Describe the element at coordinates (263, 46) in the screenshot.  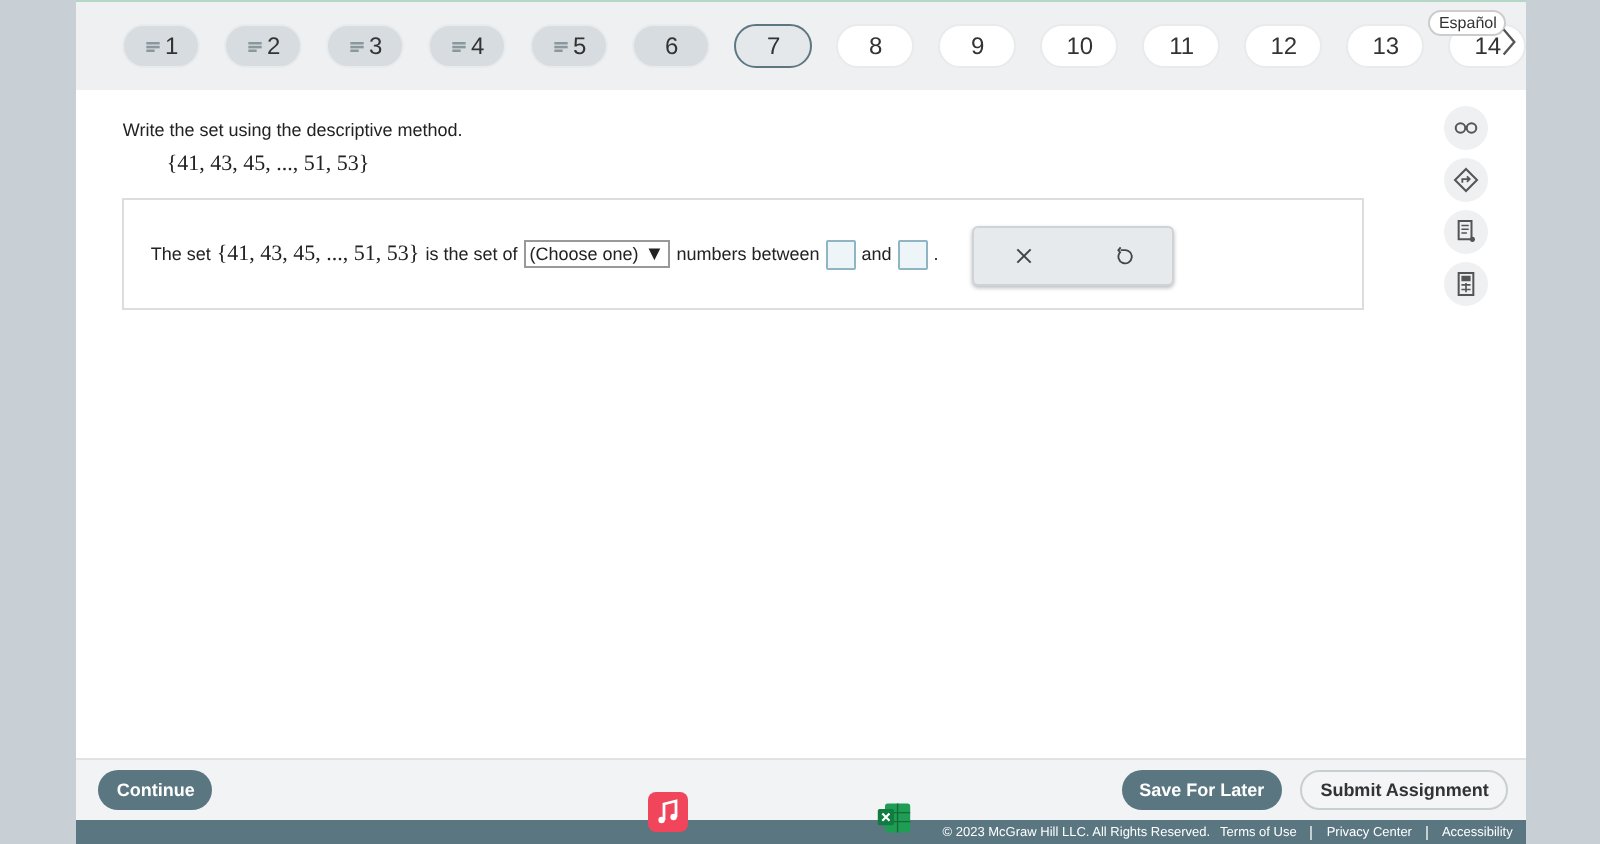
I see `question-tab: 2` at that location.